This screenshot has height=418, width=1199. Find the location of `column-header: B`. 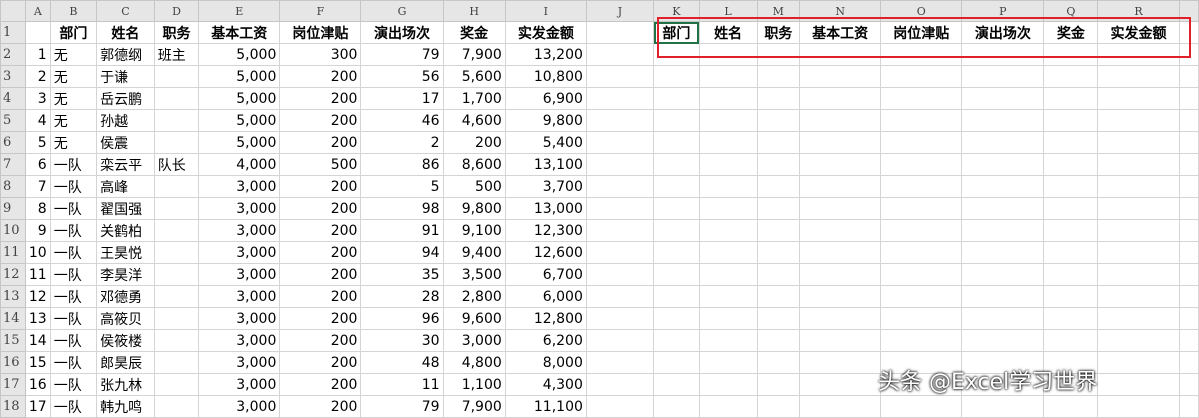

column-header: B is located at coordinates (73, 11).